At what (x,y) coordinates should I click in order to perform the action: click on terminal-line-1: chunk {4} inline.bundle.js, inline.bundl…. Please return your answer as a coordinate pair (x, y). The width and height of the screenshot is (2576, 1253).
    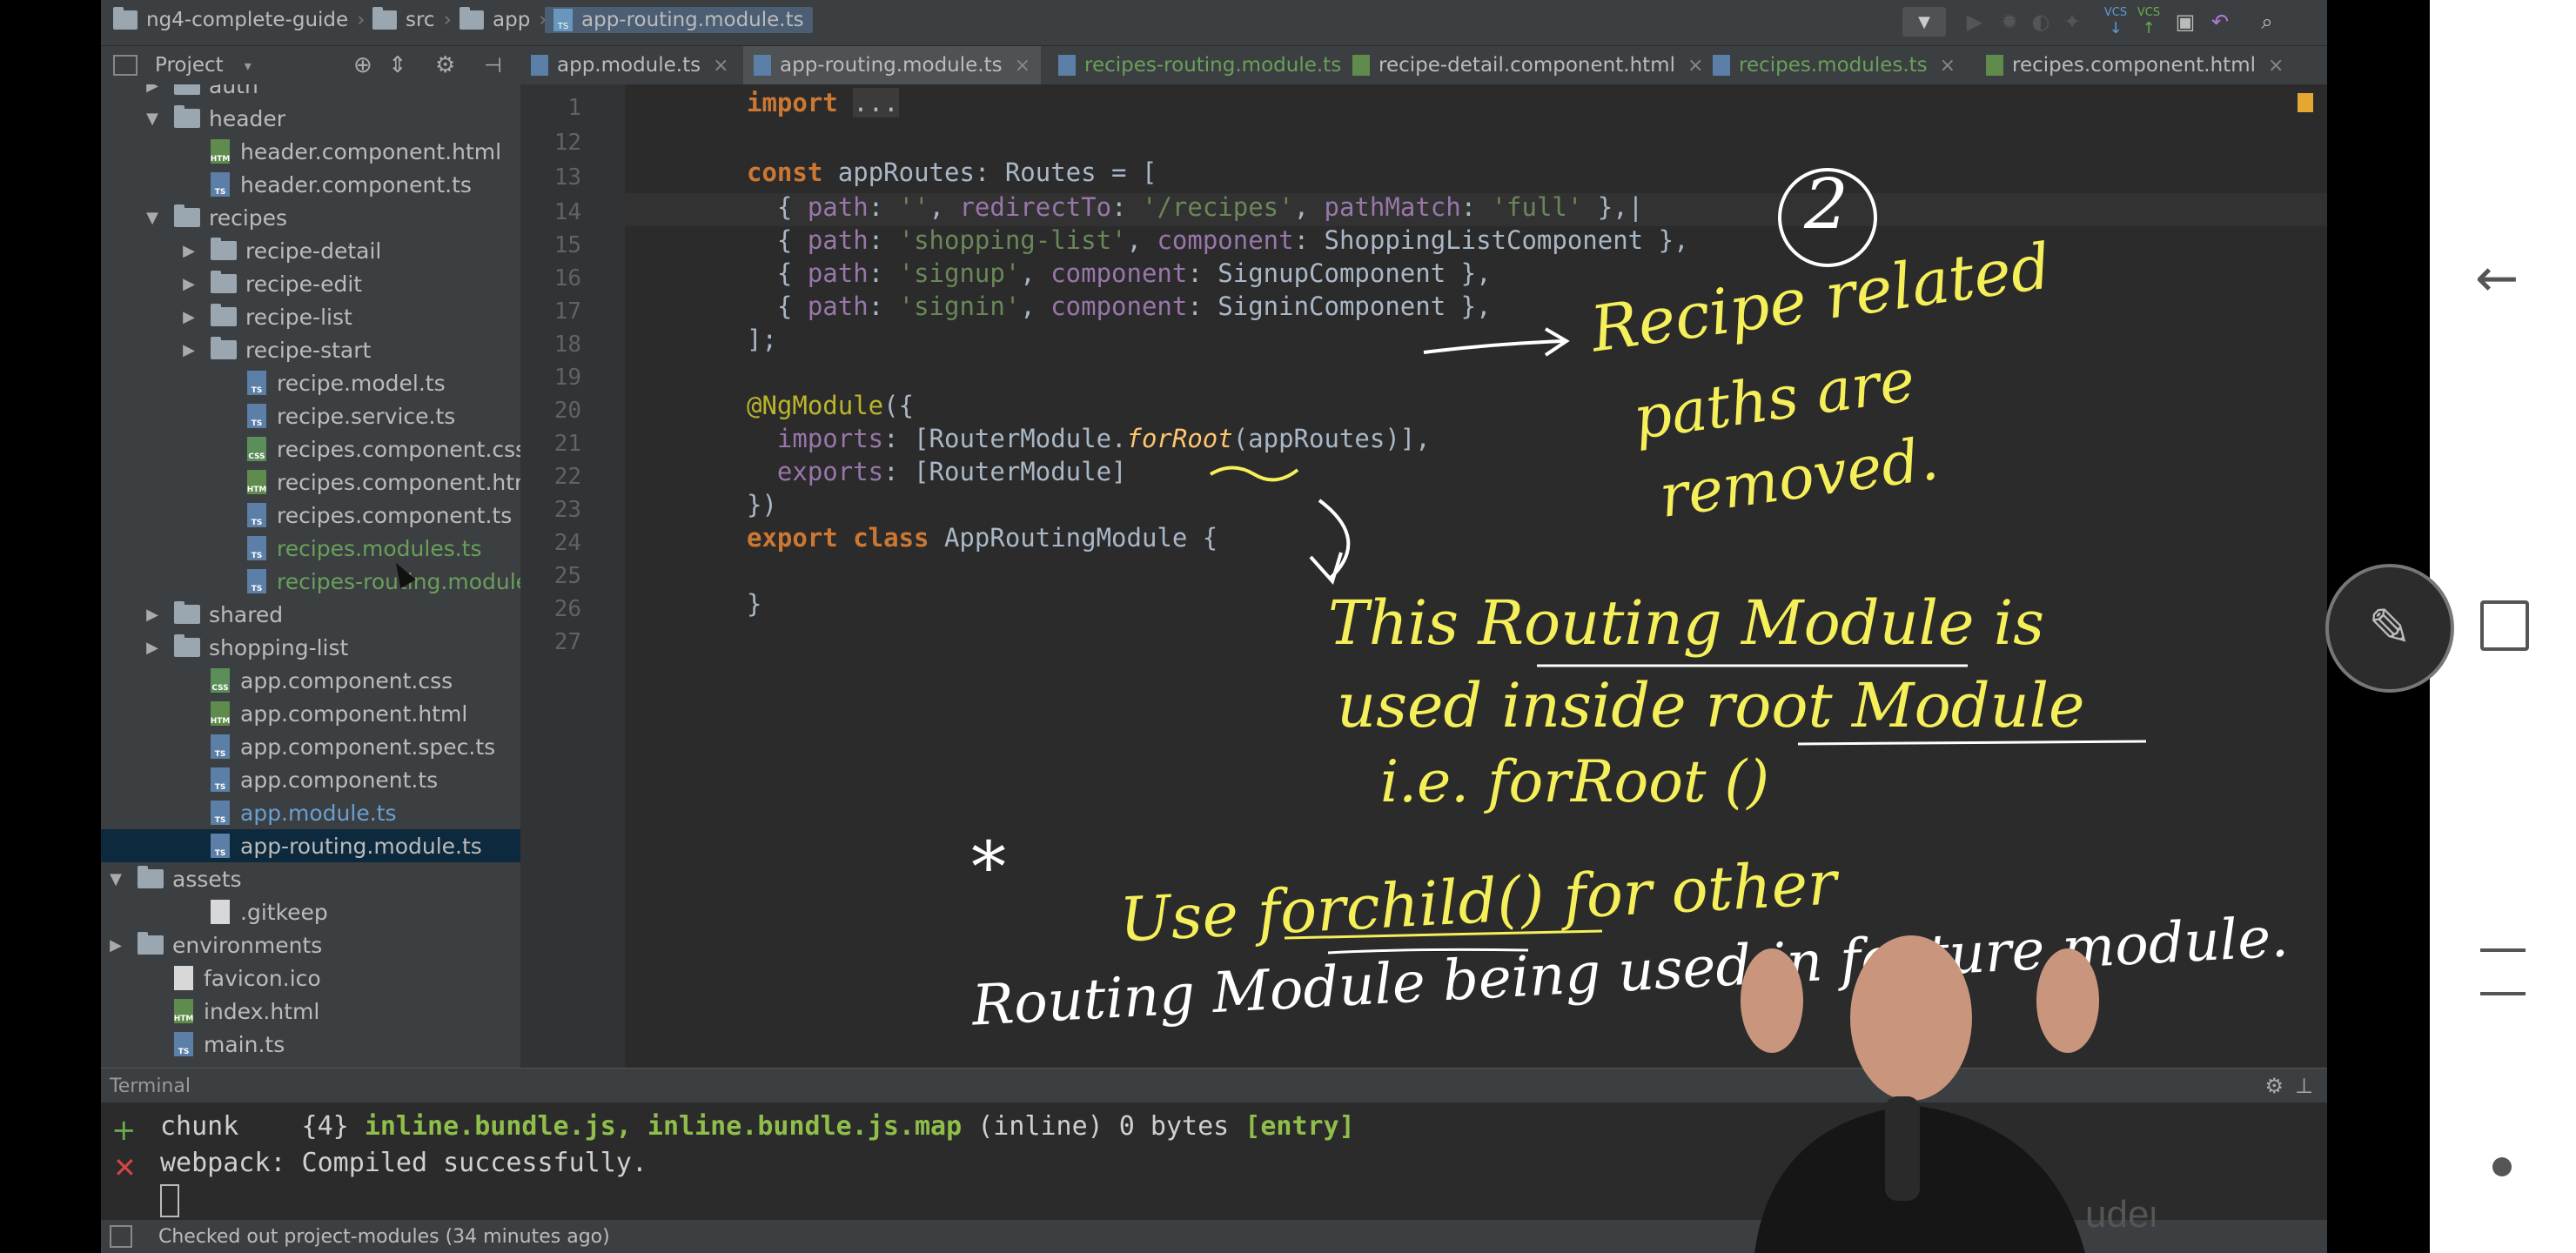
    Looking at the image, I should click on (758, 1126).